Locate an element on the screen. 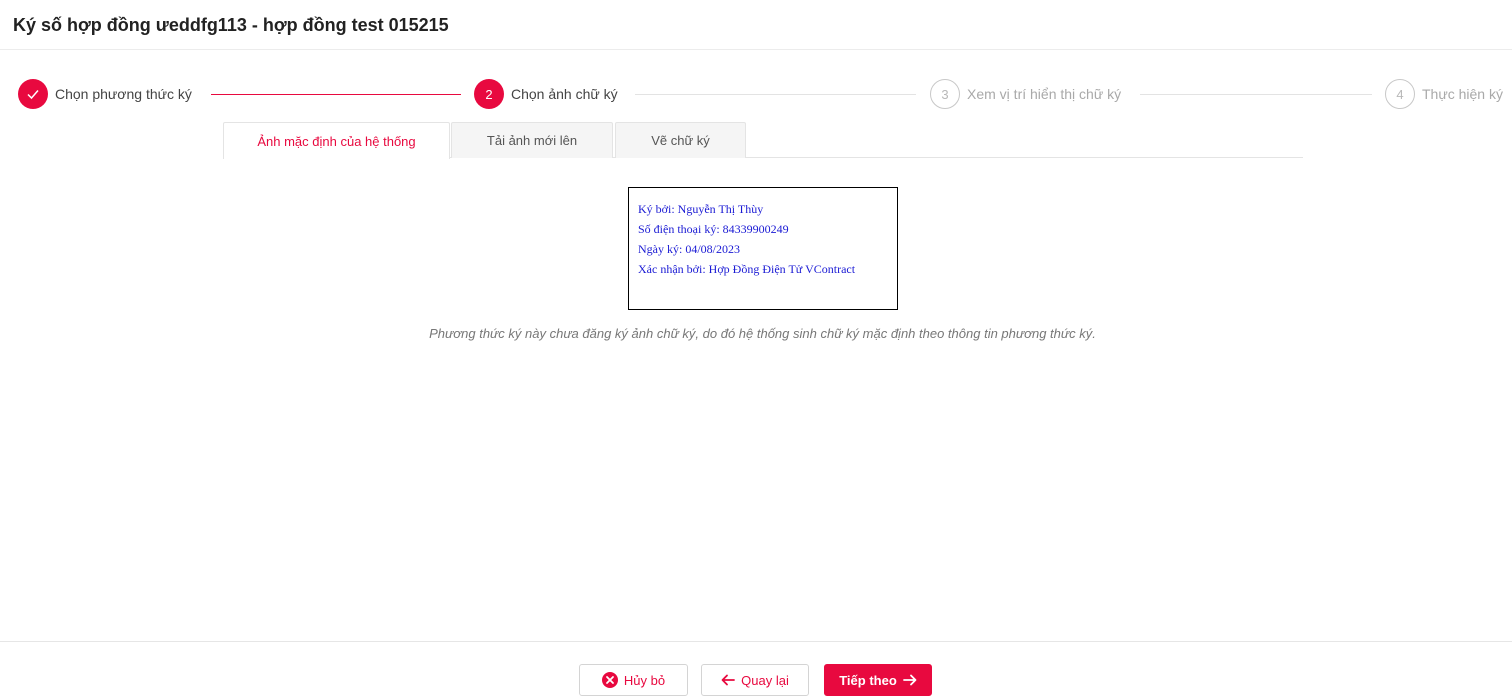 The image size is (1512, 699). cancel-circle-icon is located at coordinates (609, 680).